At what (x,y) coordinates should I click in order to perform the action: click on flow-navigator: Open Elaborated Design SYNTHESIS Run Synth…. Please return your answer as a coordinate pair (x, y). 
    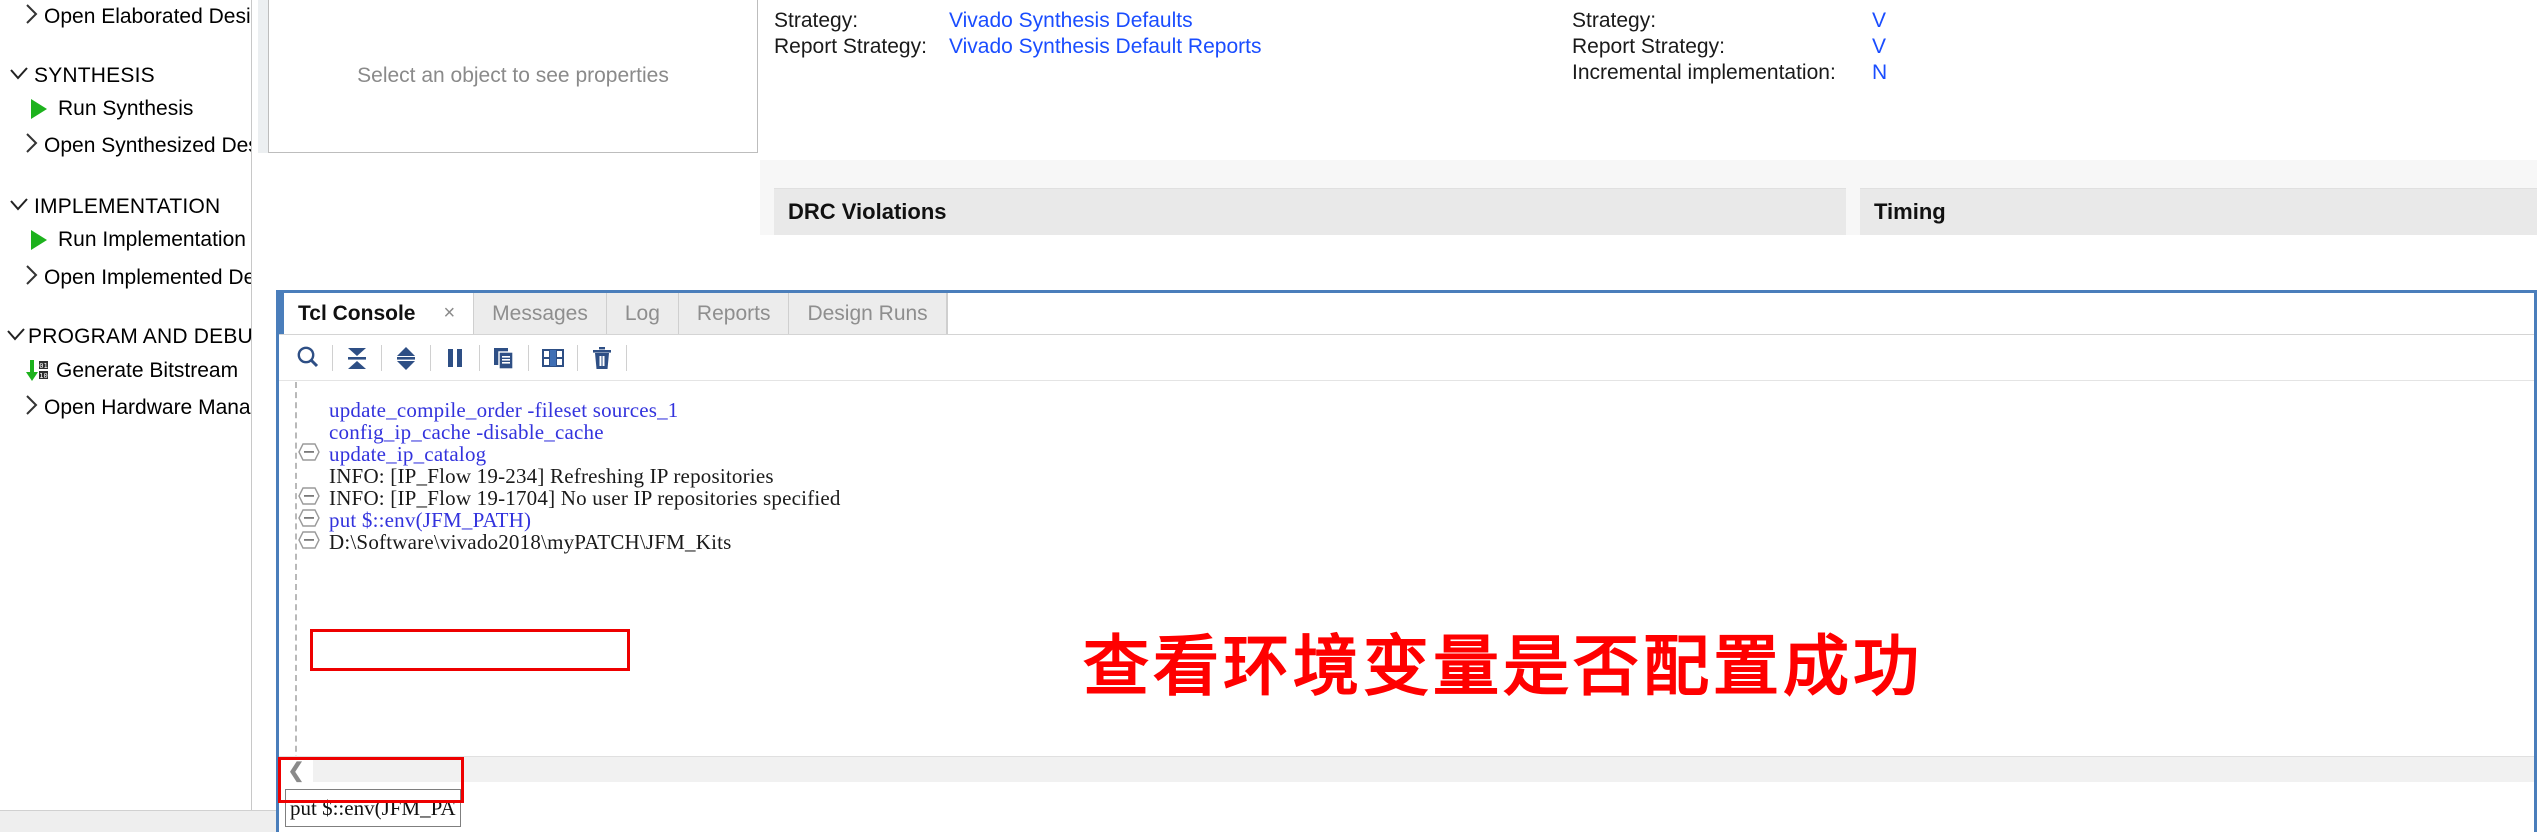
    Looking at the image, I should click on (126, 416).